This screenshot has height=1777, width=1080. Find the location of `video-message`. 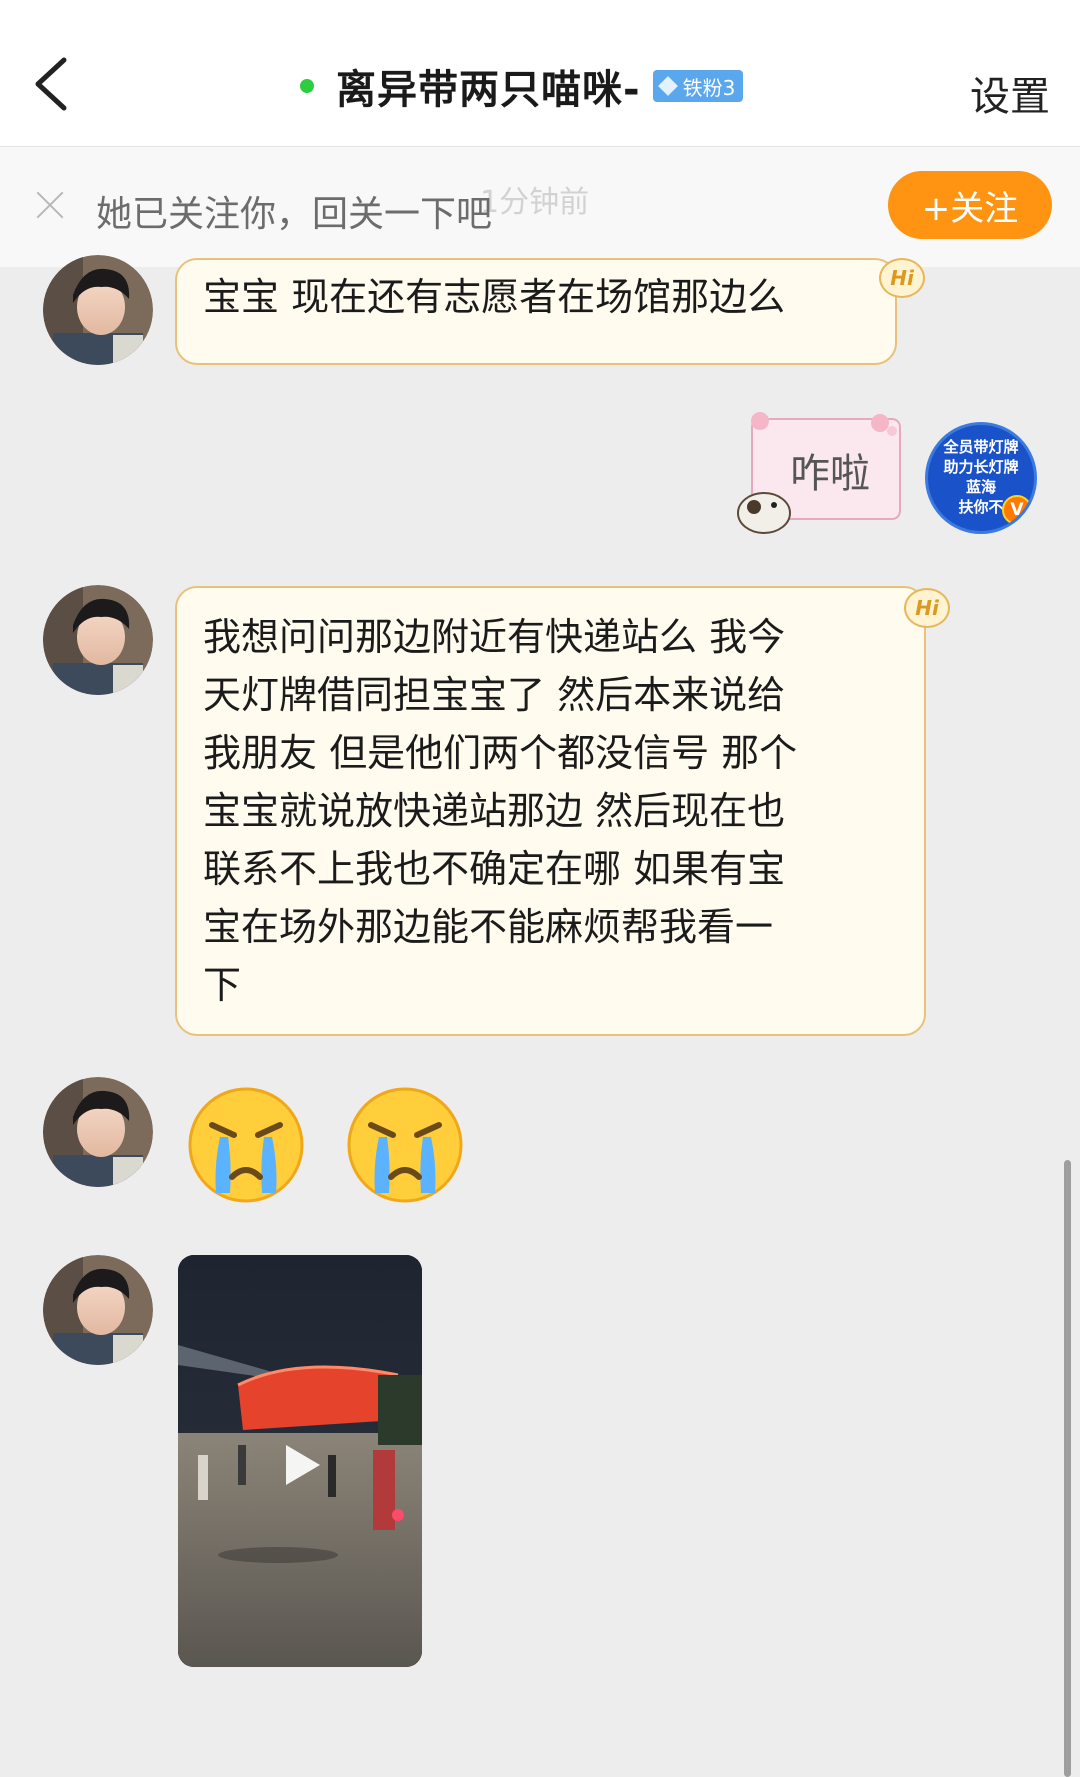

video-message is located at coordinates (300, 1461).